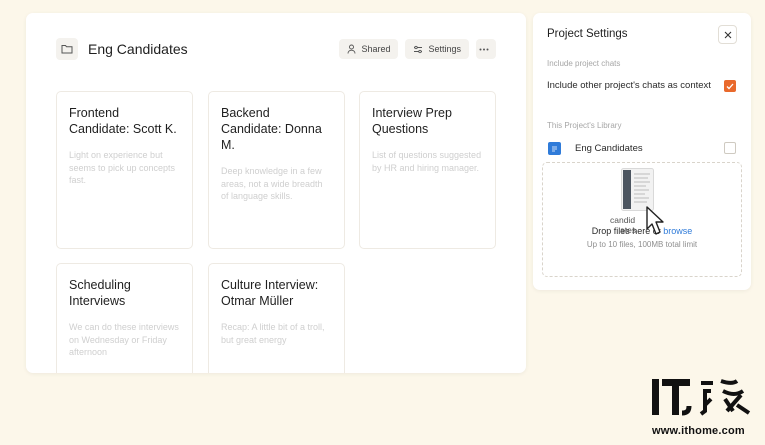 The width and height of the screenshot is (765, 445). What do you see at coordinates (270, 293) in the screenshot?
I see `card-title: Culture Interview: Otmar Müller` at bounding box center [270, 293].